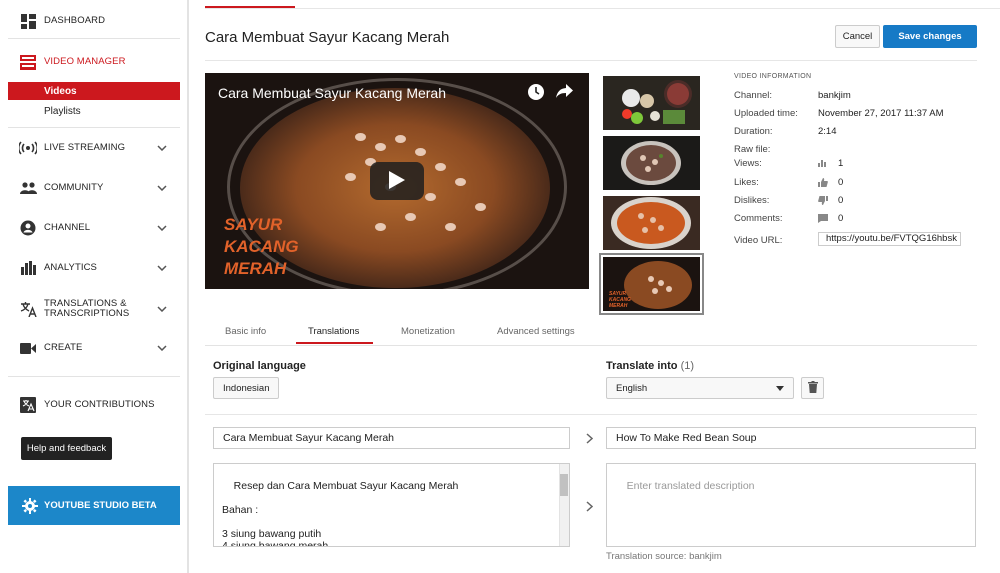  What do you see at coordinates (823, 164) in the screenshot?
I see `bar-chart-icon` at bounding box center [823, 164].